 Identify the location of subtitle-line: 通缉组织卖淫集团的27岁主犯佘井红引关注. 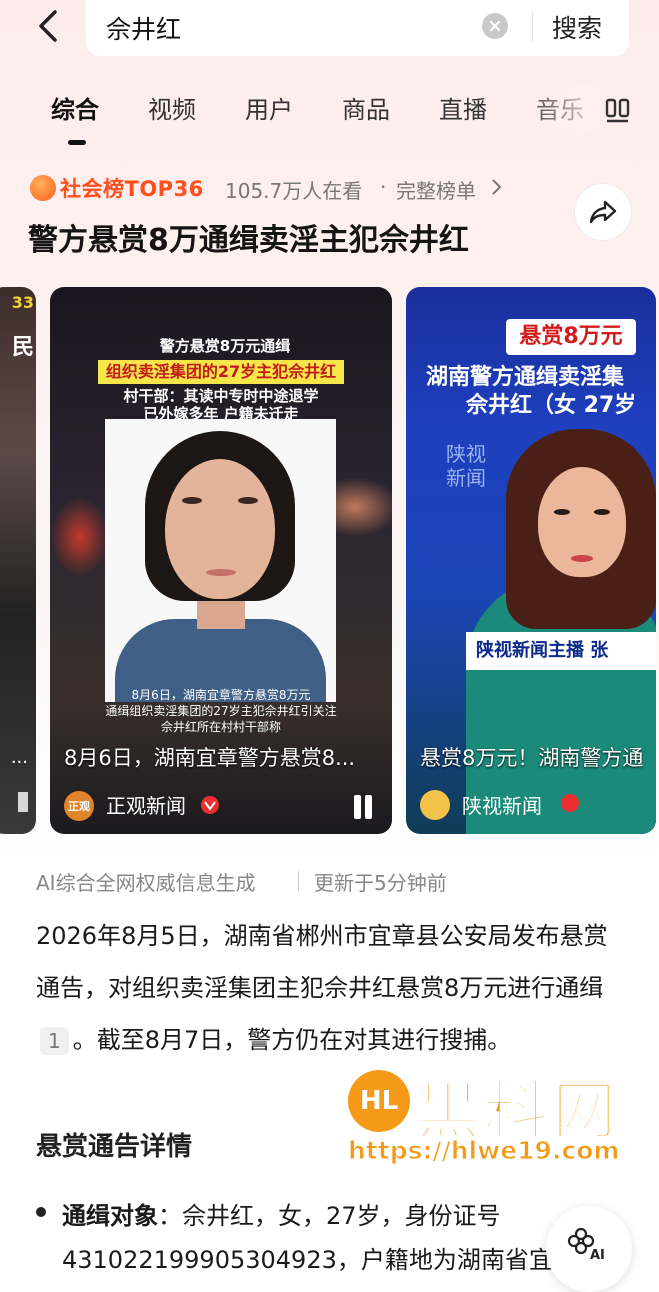
(221, 711).